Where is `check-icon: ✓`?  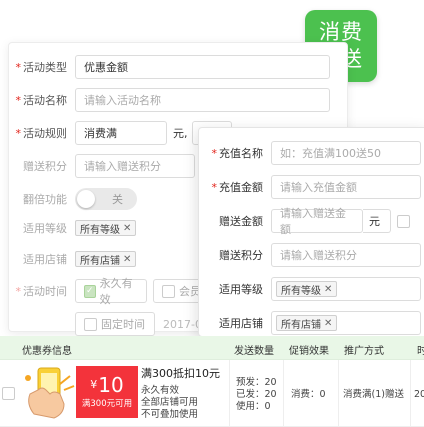
check-icon: ✓ is located at coordinates (90, 291).